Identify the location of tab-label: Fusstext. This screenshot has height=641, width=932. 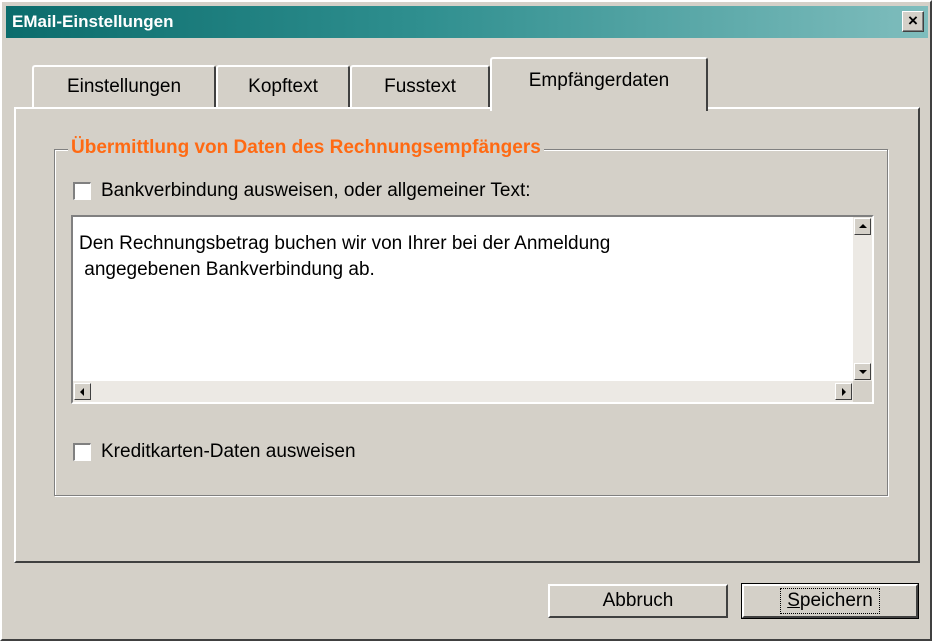
(420, 86).